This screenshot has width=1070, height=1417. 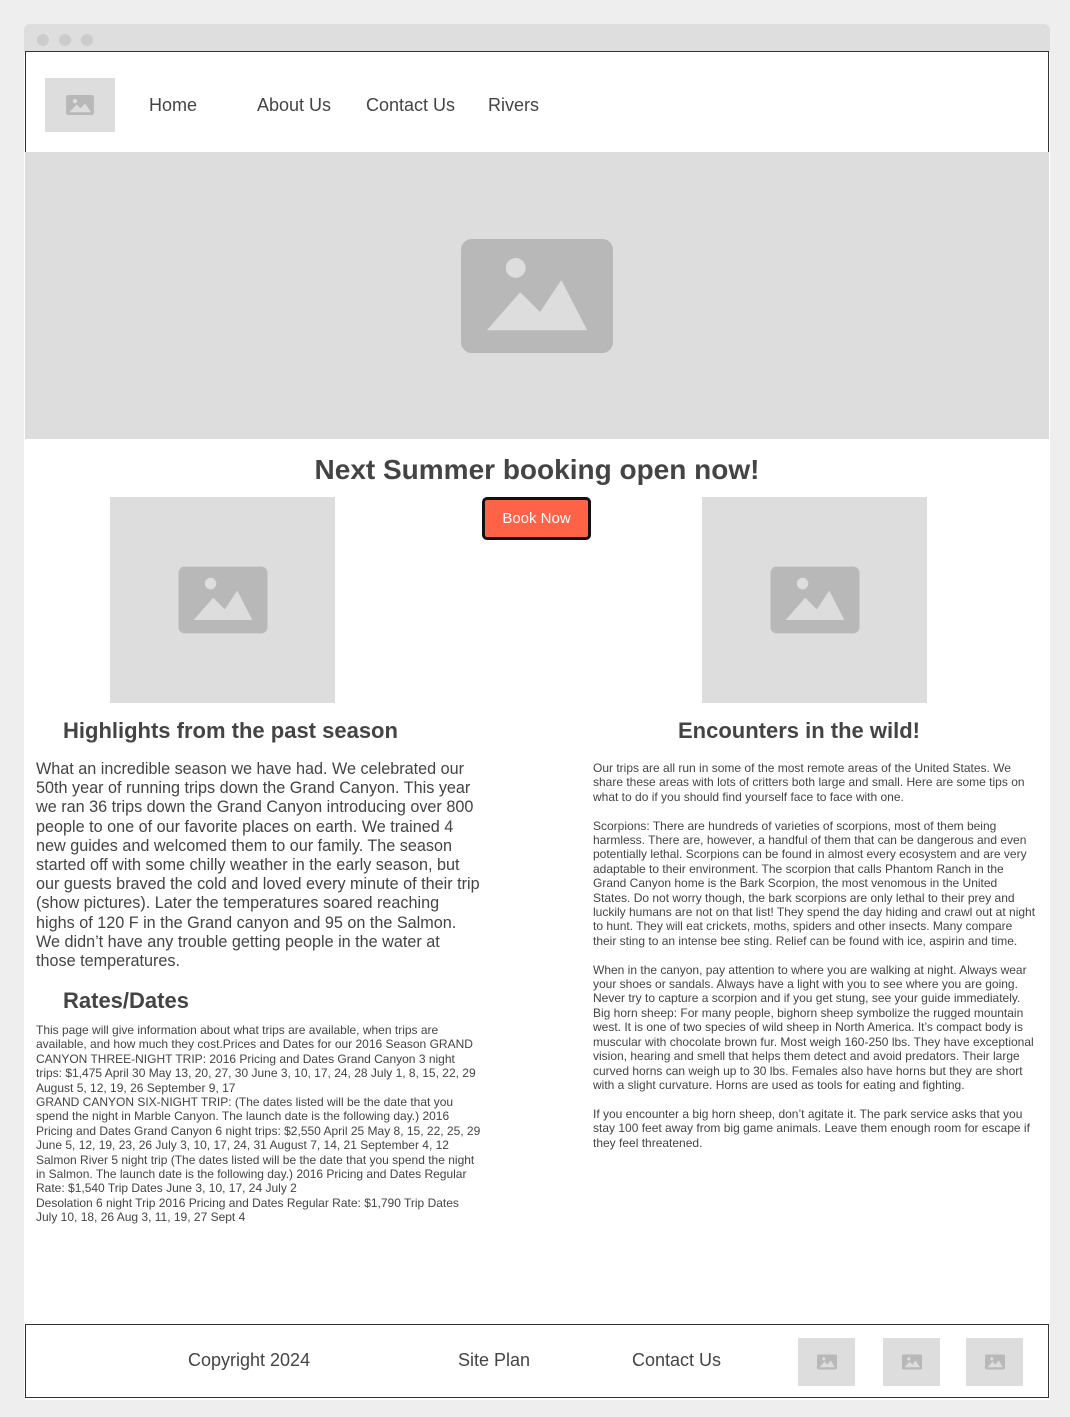 I want to click on footer-contact-link: Contact Us, so click(x=676, y=1360).